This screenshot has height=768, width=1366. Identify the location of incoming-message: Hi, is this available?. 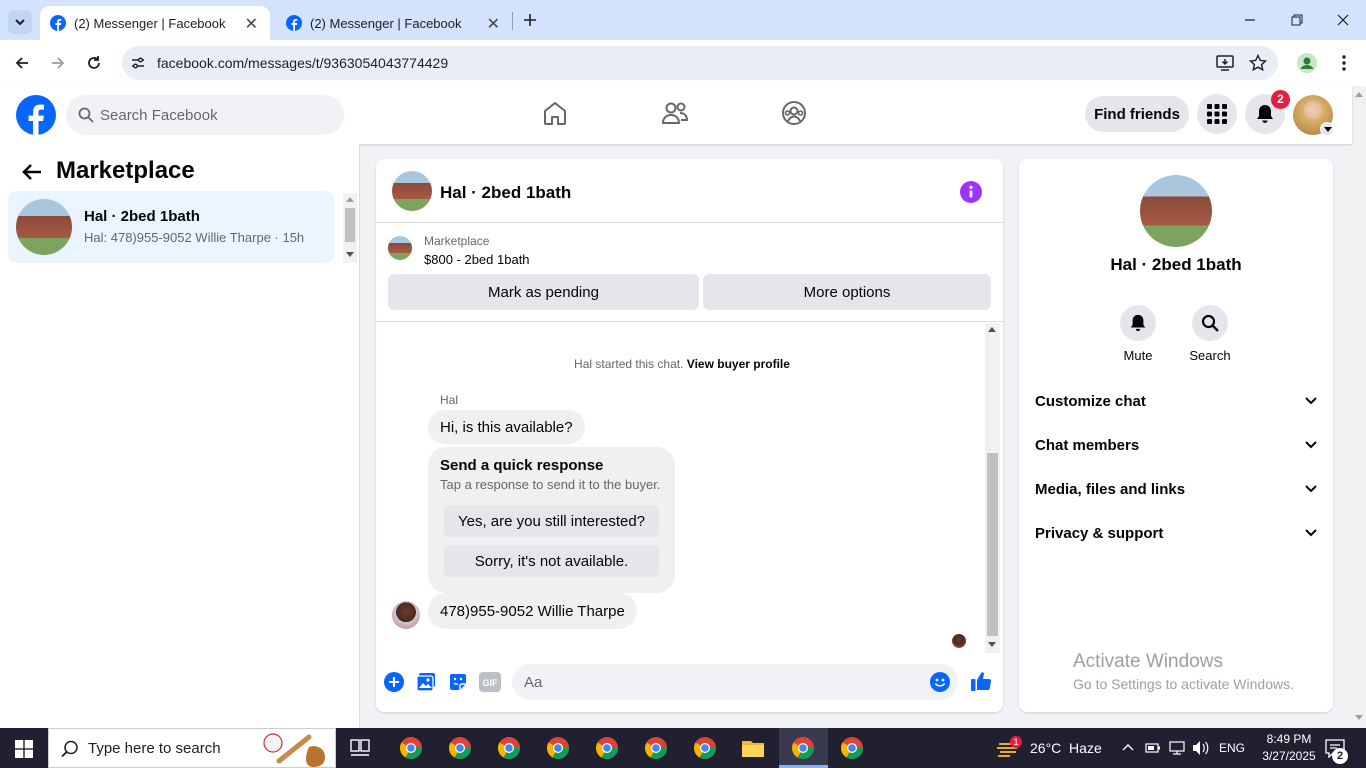
(506, 427).